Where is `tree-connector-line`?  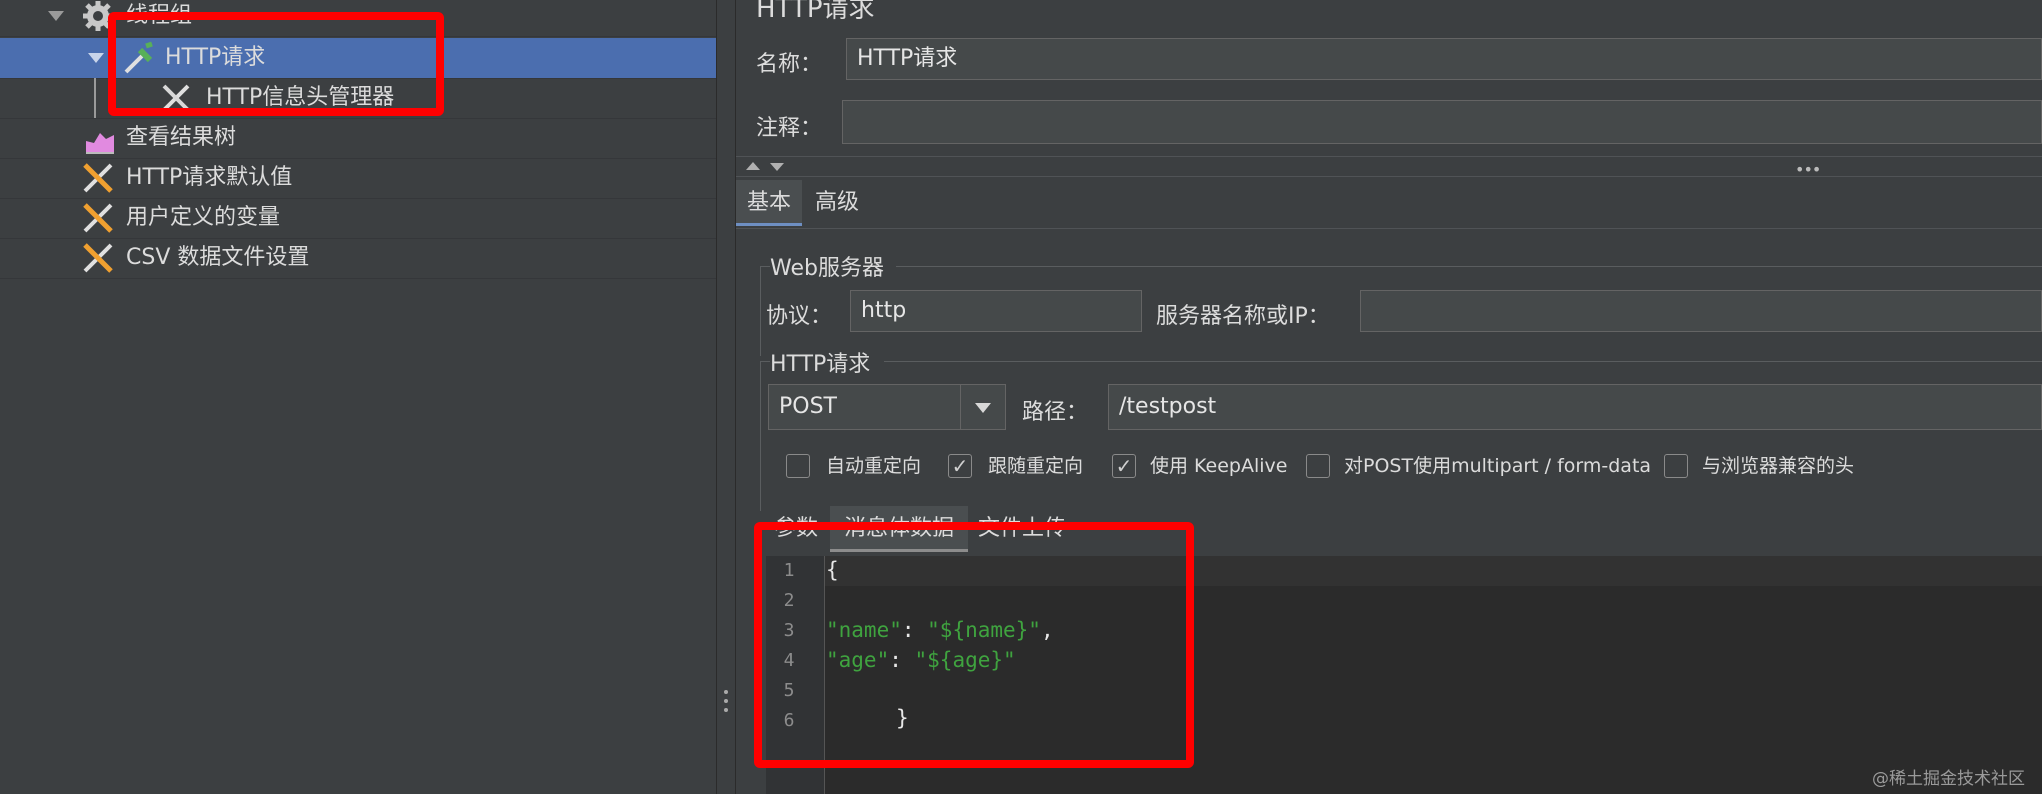
tree-connector-line is located at coordinates (95, 98).